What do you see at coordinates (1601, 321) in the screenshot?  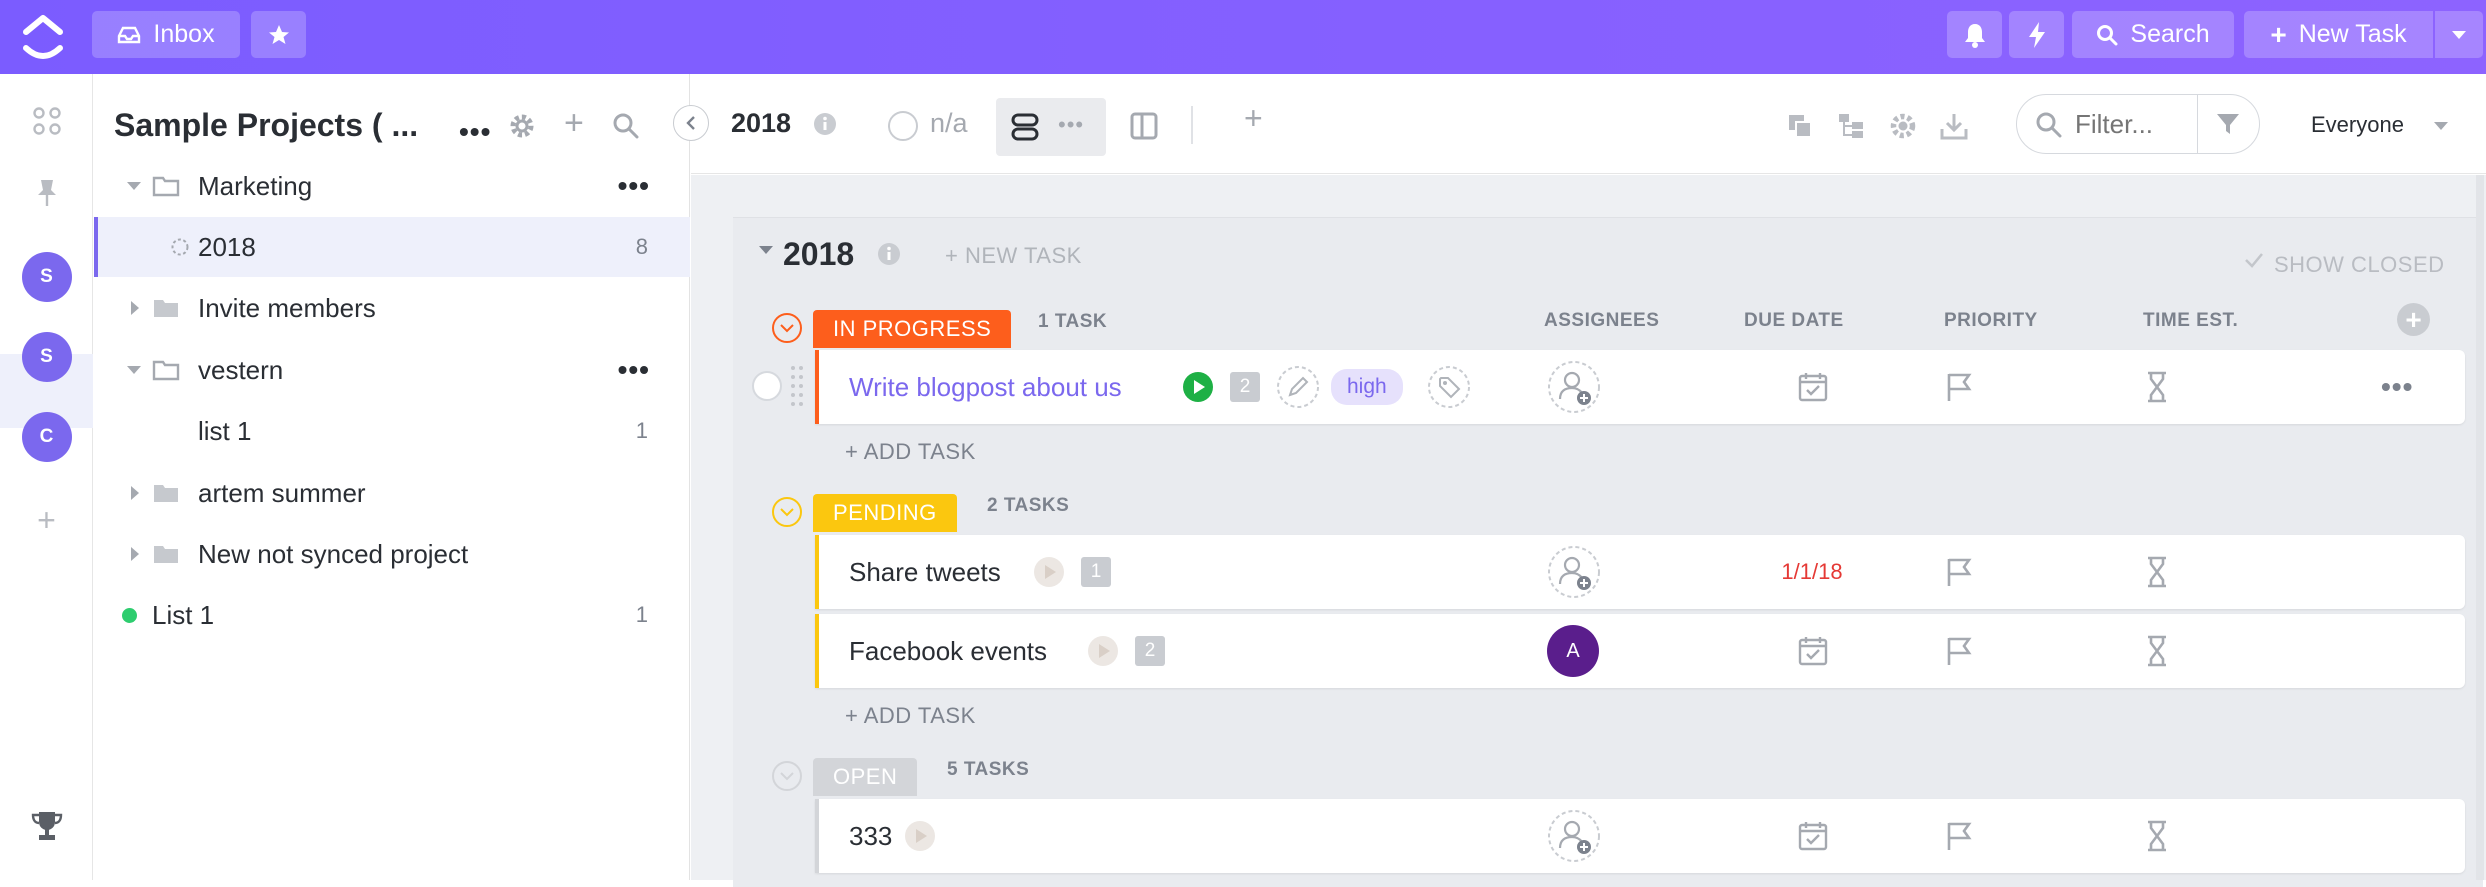 I see `column-header-assignees: ASSIGNEES` at bounding box center [1601, 321].